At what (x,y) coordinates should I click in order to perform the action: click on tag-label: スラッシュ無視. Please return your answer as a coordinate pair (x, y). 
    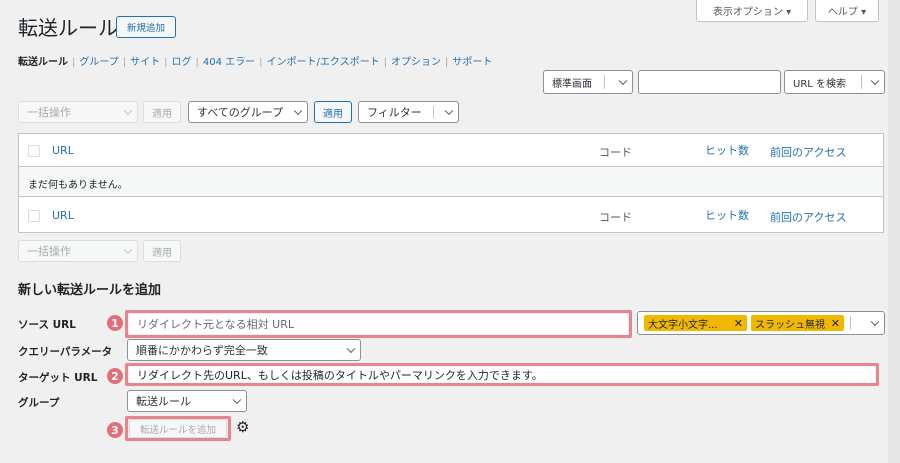
    Looking at the image, I should click on (790, 325).